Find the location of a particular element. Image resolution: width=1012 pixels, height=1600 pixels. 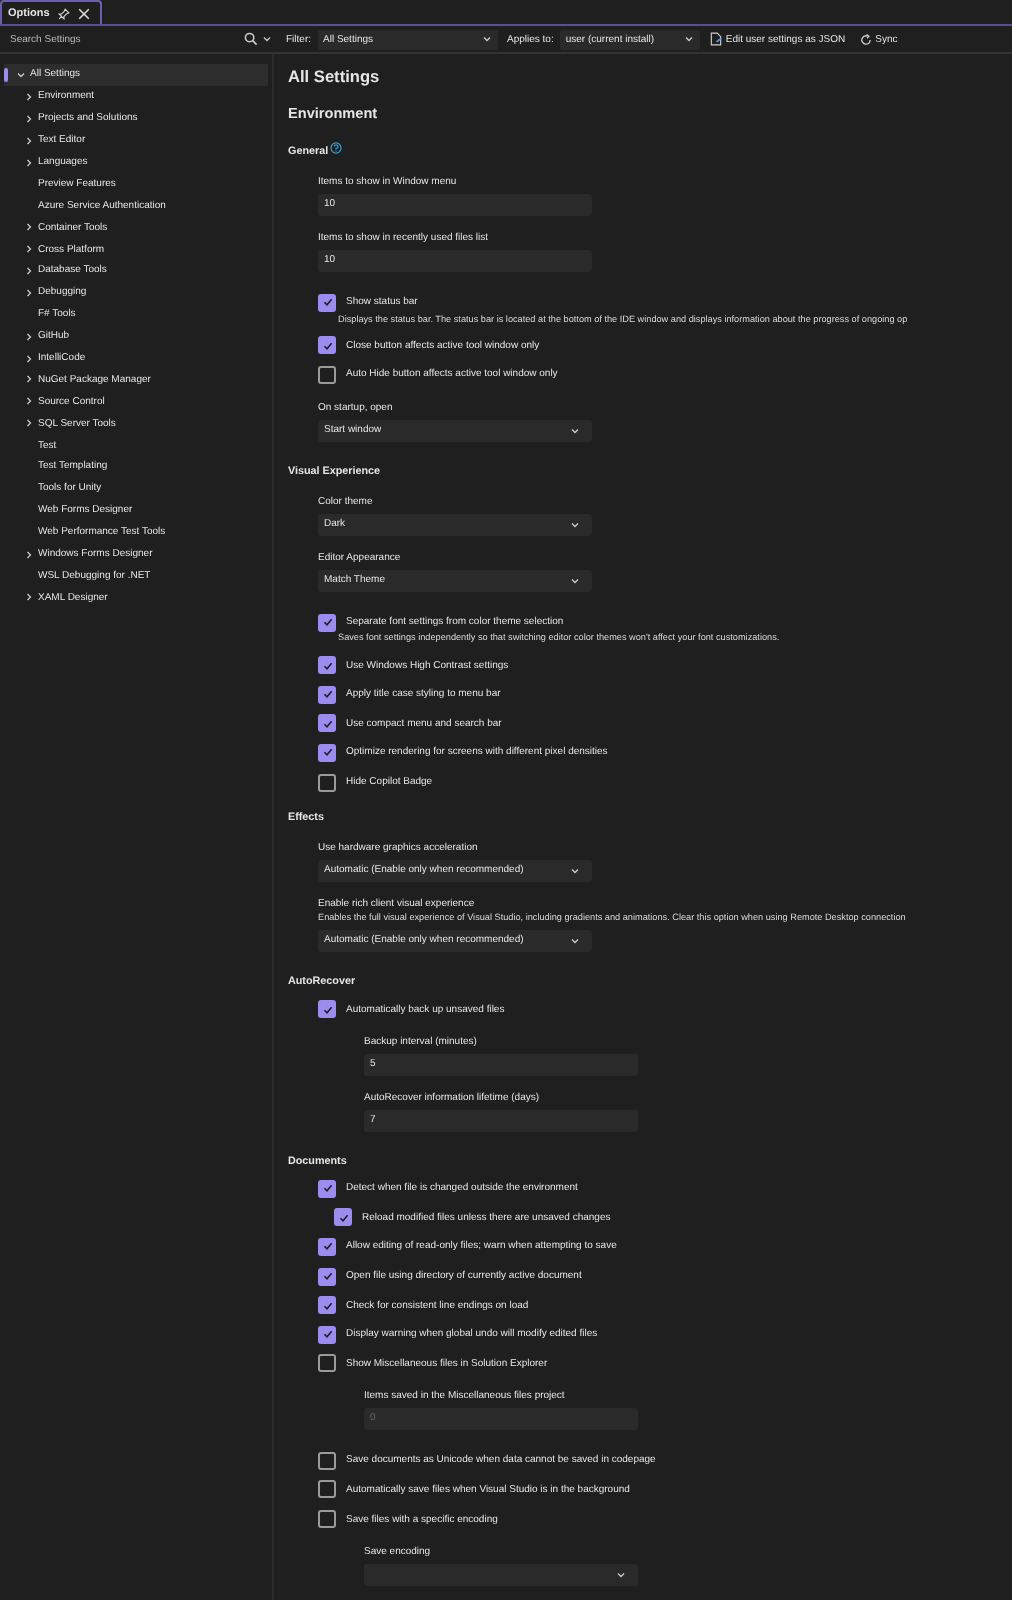

page-title: All Settings is located at coordinates (335, 77).